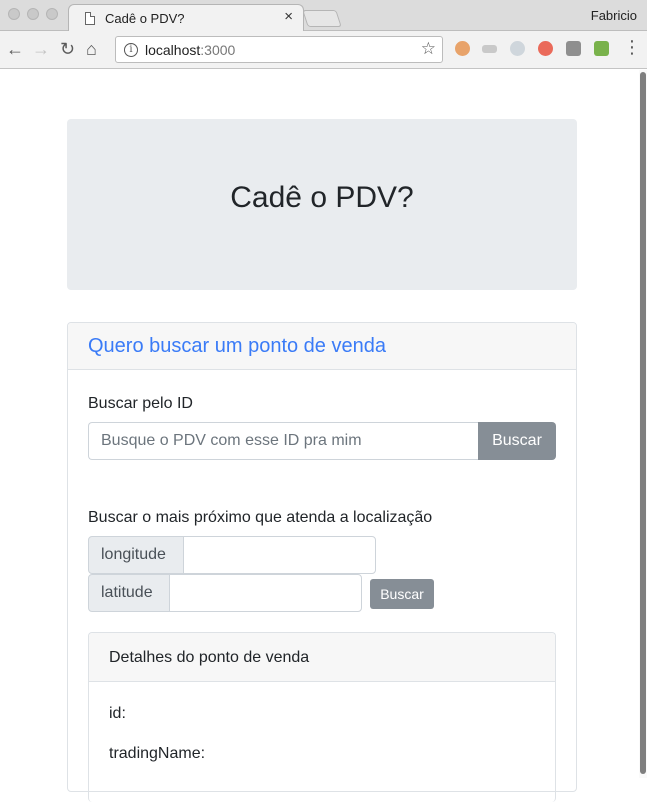 Image resolution: width=647 pixels, height=802 pixels. Describe the element at coordinates (265, 593) in the screenshot. I see `latitude-input` at that location.